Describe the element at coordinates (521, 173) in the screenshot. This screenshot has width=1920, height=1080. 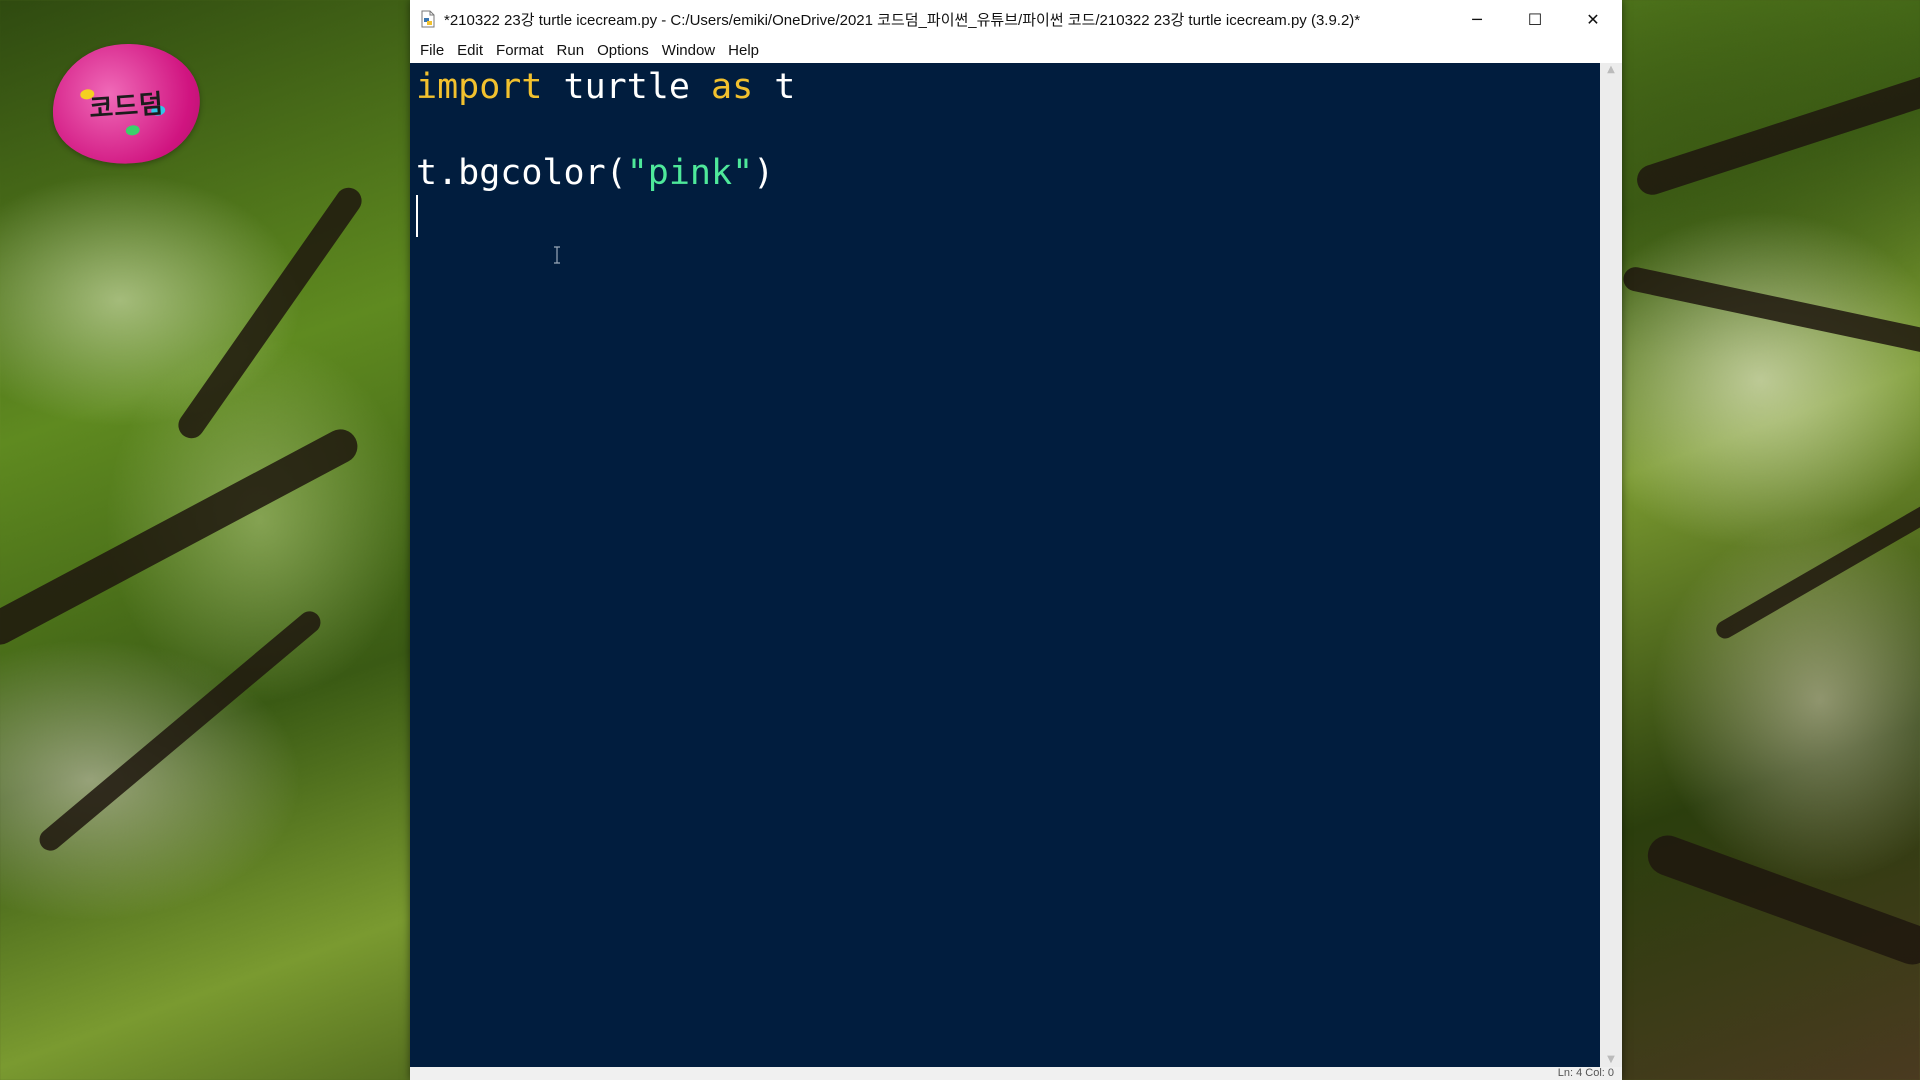
I see `code-text: t.bgcolor(` at that location.